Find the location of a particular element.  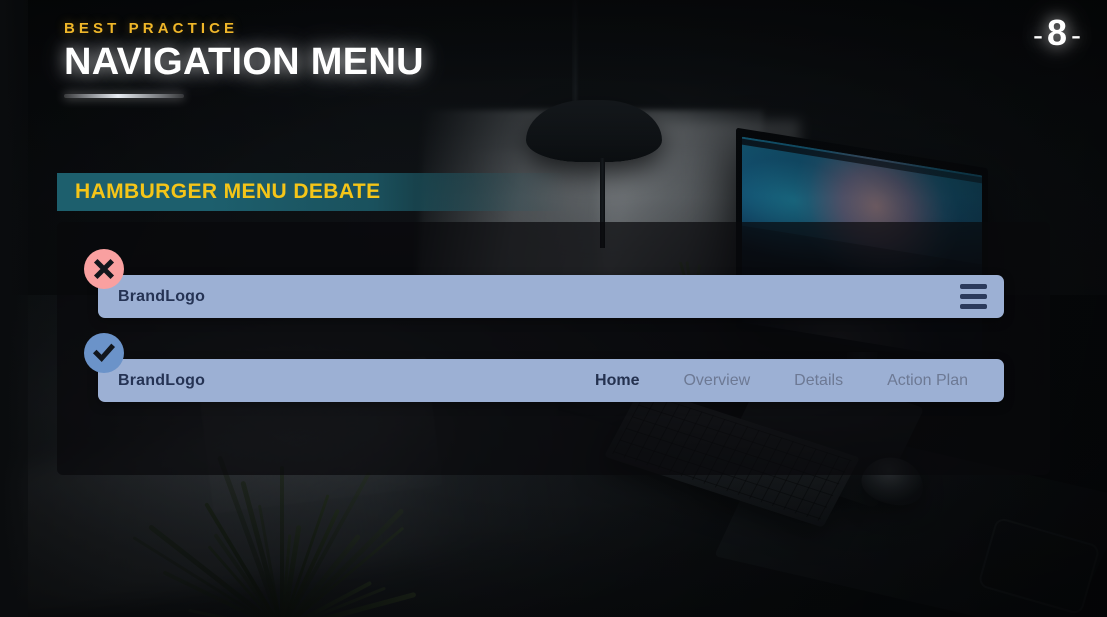

page-number-left-dash: - is located at coordinates (1039, 35).